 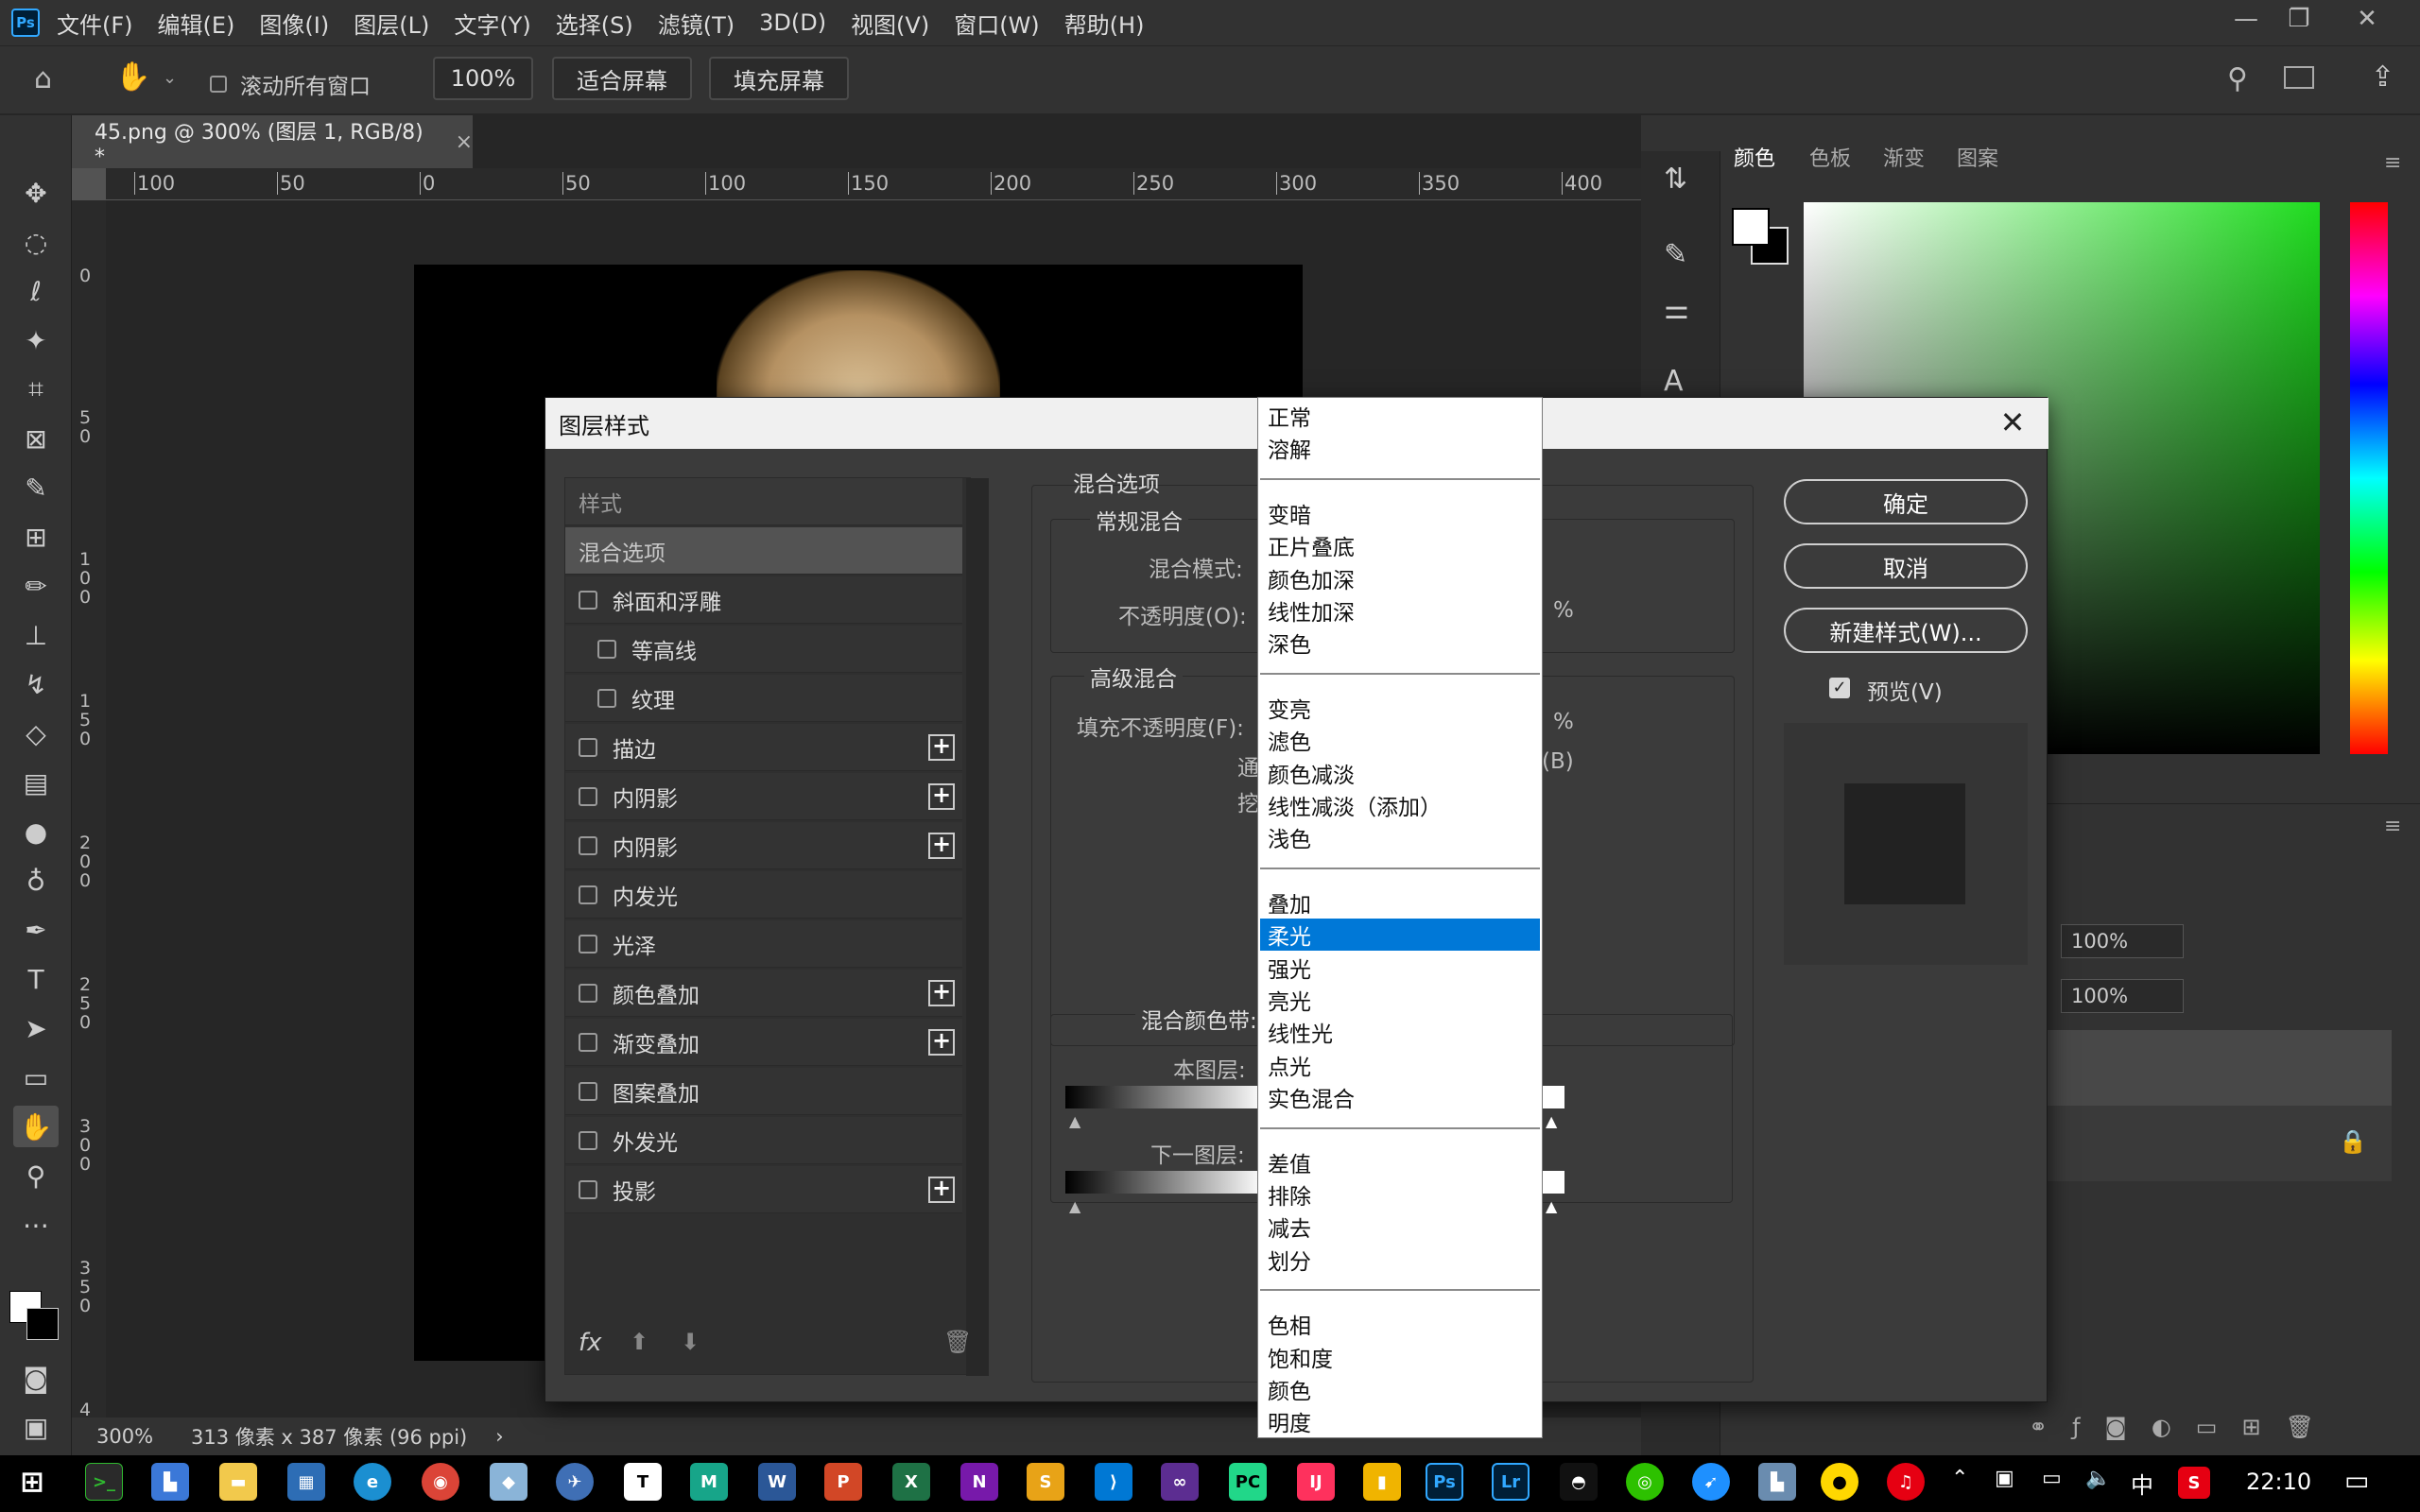 What do you see at coordinates (1830, 157) in the screenshot?
I see `tab-swatches: 色板` at bounding box center [1830, 157].